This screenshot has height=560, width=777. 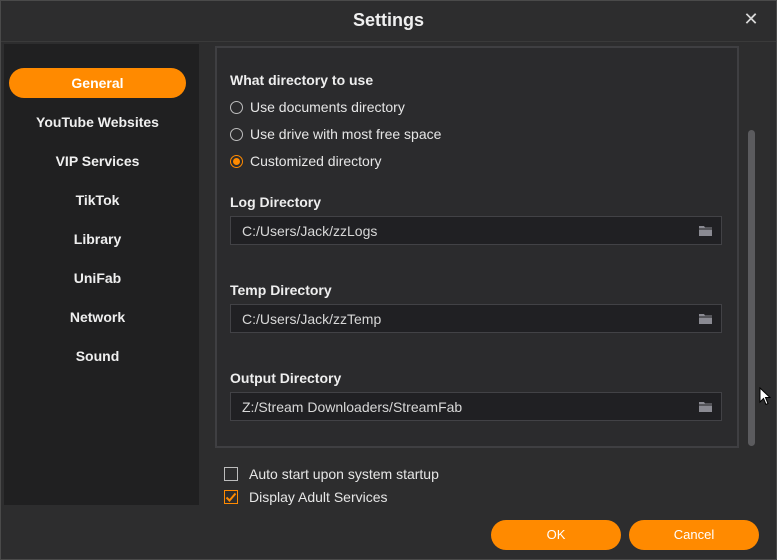 I want to click on dialog-footer: OK Cancel, so click(x=388, y=532).